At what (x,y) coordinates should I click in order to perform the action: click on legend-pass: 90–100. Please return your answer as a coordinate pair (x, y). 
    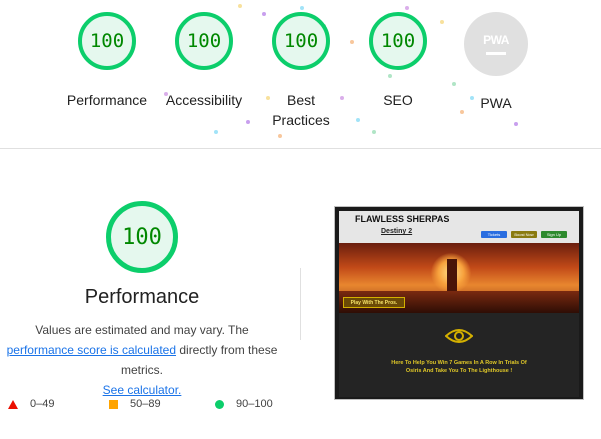
    Looking at the image, I should click on (244, 404).